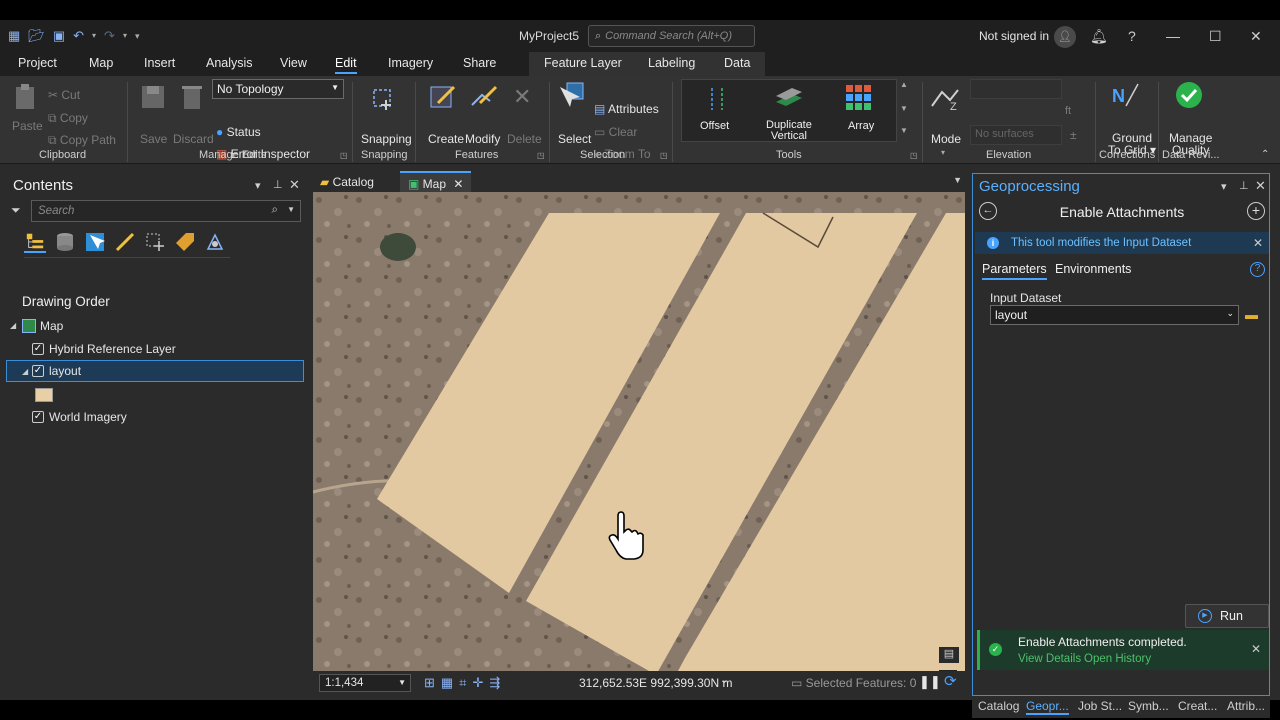 The image size is (1280, 720). Describe the element at coordinates (68, 118) in the screenshot. I see `copy-button: ⧉ Copy` at that location.